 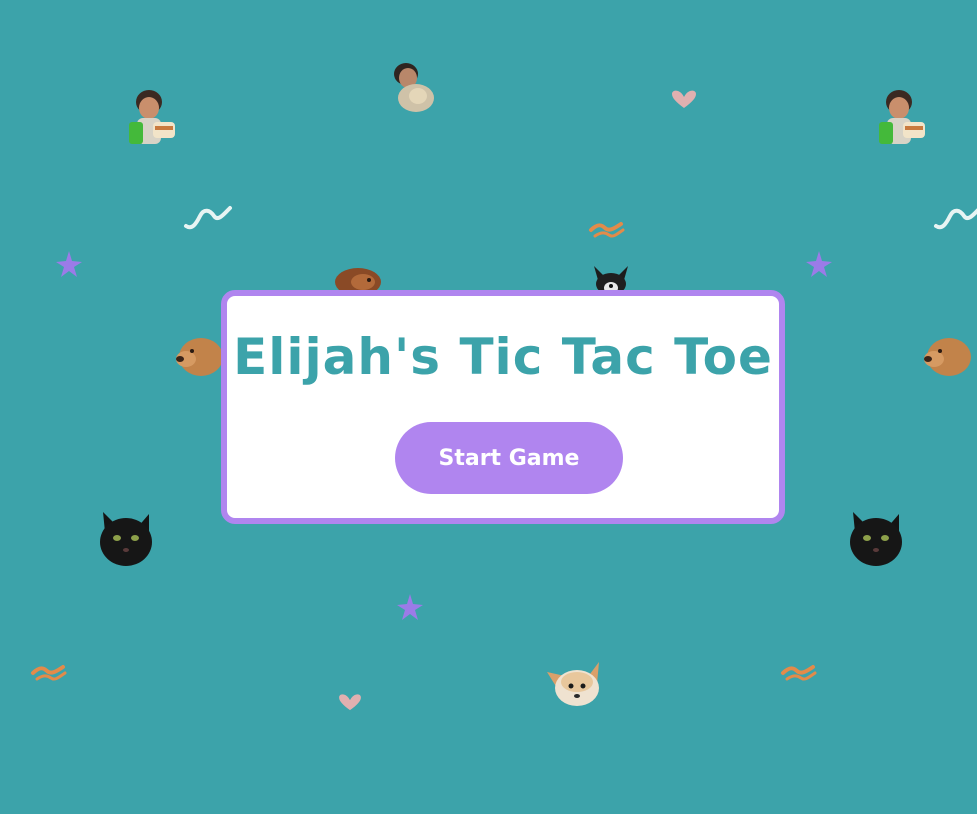 What do you see at coordinates (509, 458) in the screenshot?
I see `start-game-button: Start Game` at bounding box center [509, 458].